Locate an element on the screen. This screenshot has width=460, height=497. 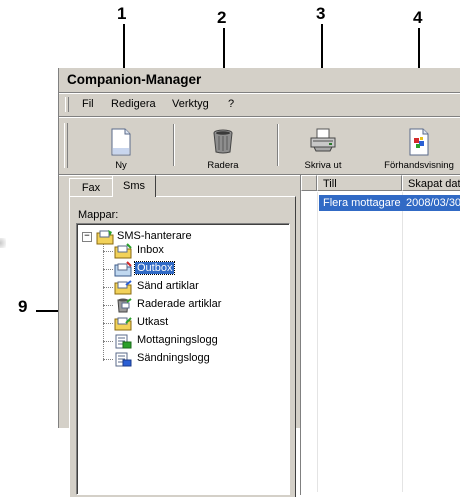
menu-tools: Verktyg is located at coordinates (190, 104).